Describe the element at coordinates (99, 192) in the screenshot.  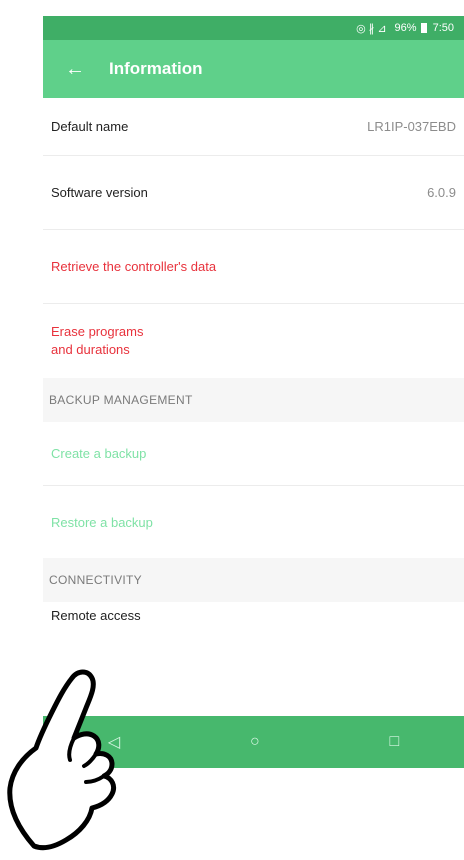
I see `software-version-label: Software version` at that location.